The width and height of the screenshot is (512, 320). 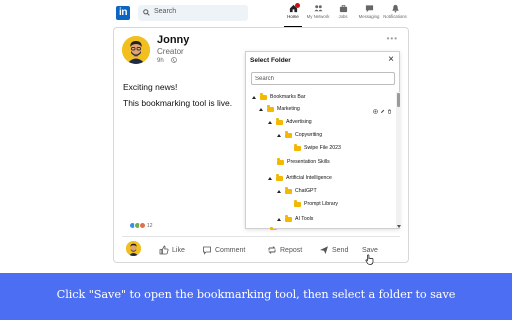 I want to click on folder-search-input, so click(x=323, y=78).